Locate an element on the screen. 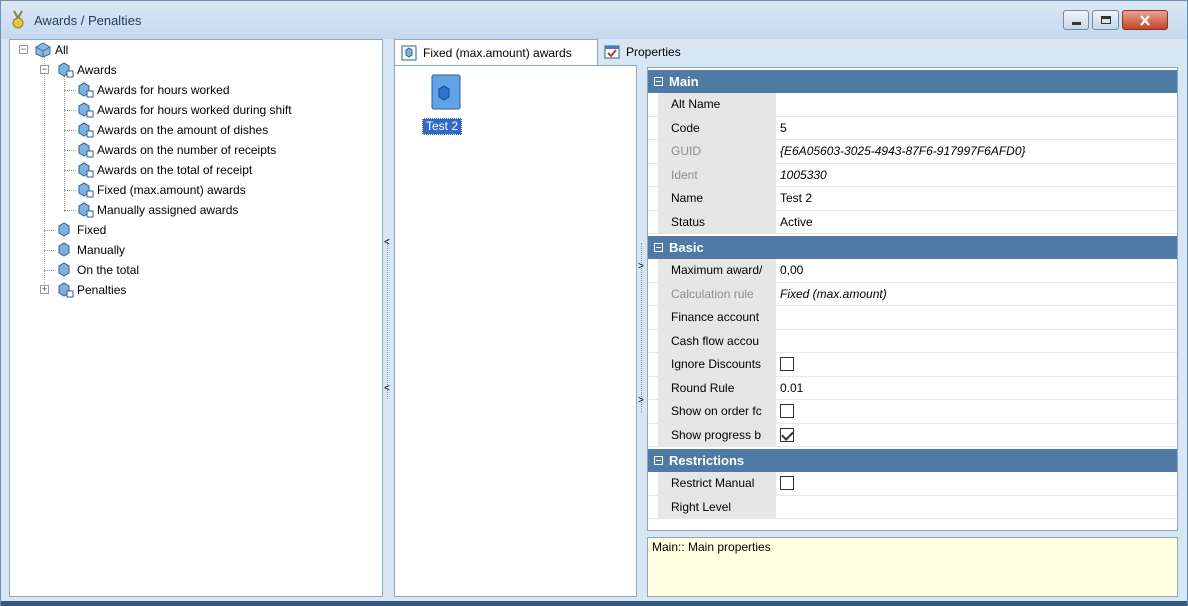 This screenshot has height=606, width=1188. group-main: Main is located at coordinates (912, 81).